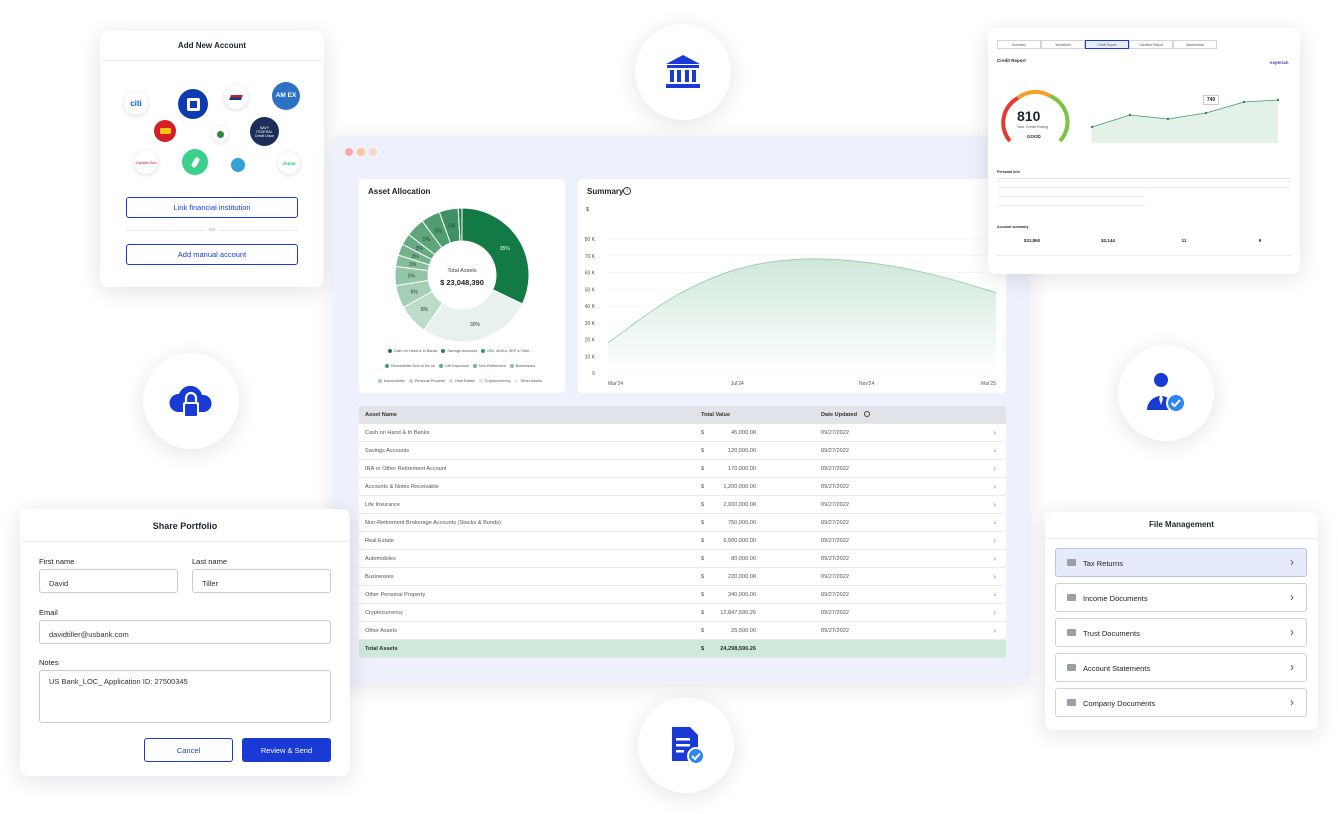 Image resolution: width=1338 pixels, height=814 pixels. What do you see at coordinates (185, 632) in the screenshot?
I see `email-input: davidtiller@usbank.com` at bounding box center [185, 632].